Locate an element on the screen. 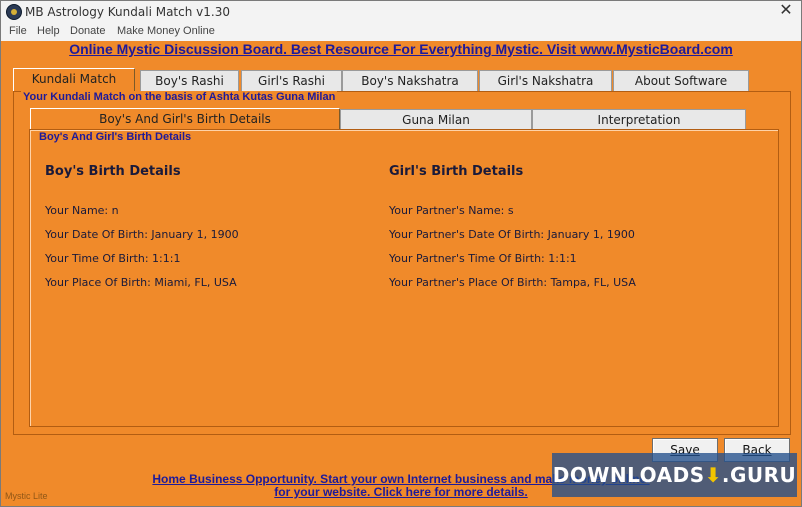  boy-name: Your Name: n is located at coordinates (82, 210).